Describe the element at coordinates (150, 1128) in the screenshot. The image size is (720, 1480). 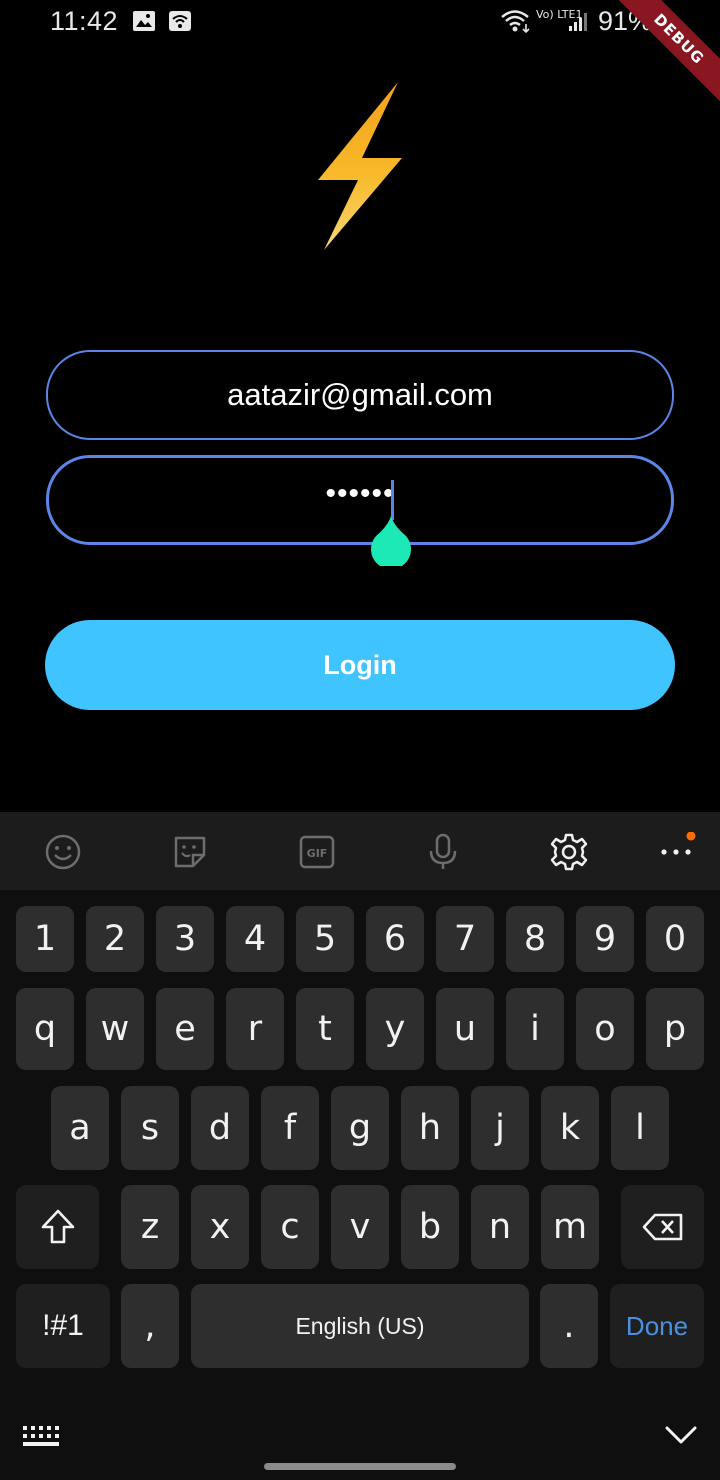
I see `key-s: s` at that location.